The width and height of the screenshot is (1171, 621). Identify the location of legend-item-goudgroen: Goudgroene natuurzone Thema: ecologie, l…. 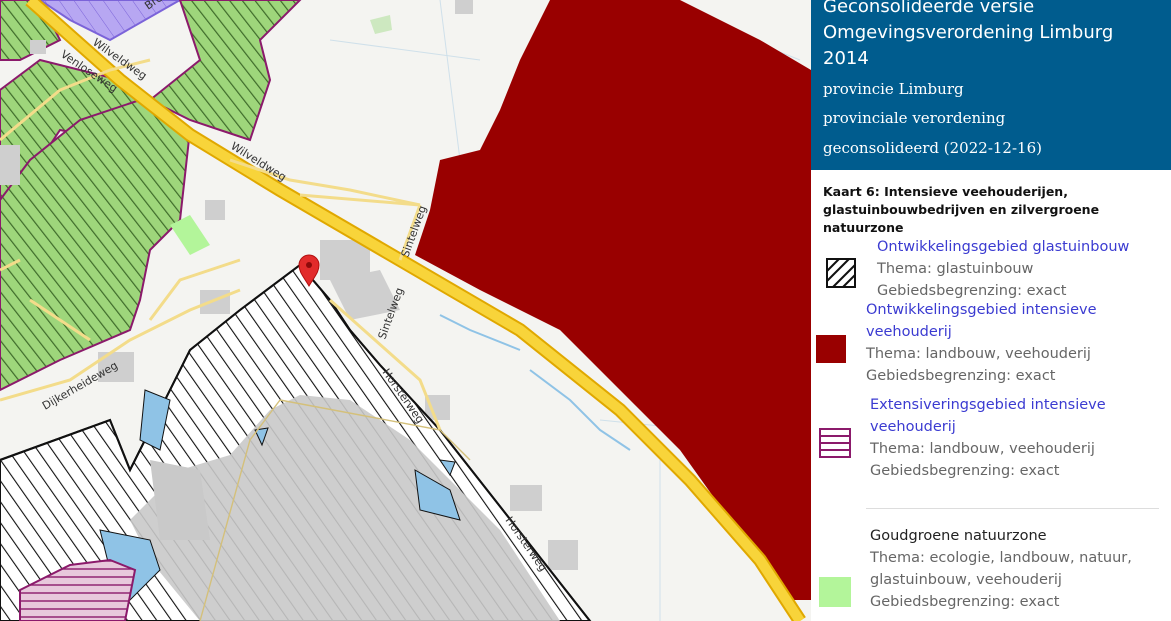
(1020, 569).